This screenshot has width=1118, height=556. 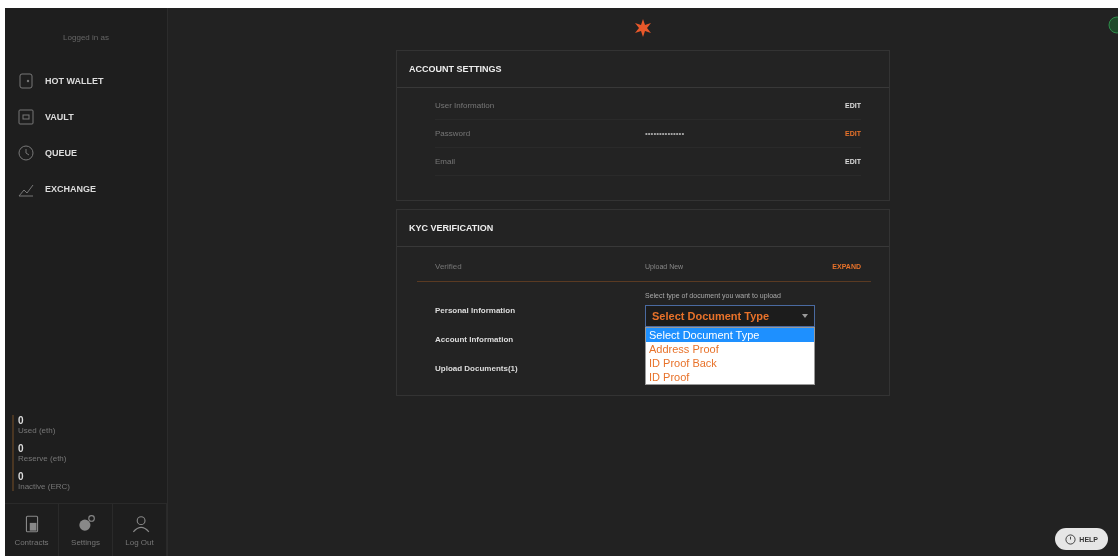 I want to click on step-link: Account Information, so click(x=540, y=339).